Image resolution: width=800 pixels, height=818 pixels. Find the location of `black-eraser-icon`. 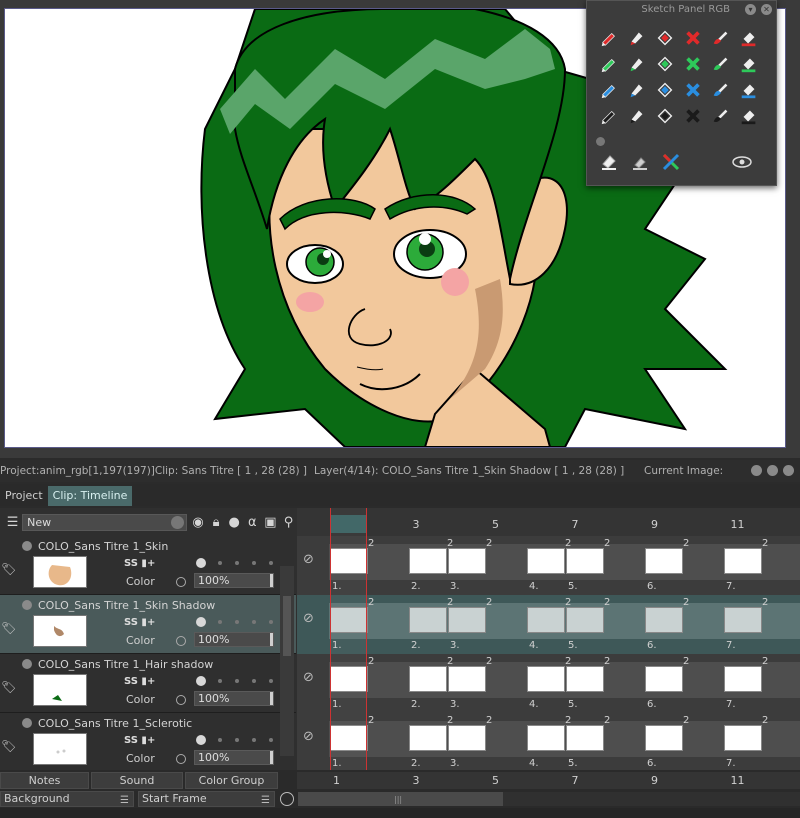

black-eraser-icon is located at coordinates (749, 116).